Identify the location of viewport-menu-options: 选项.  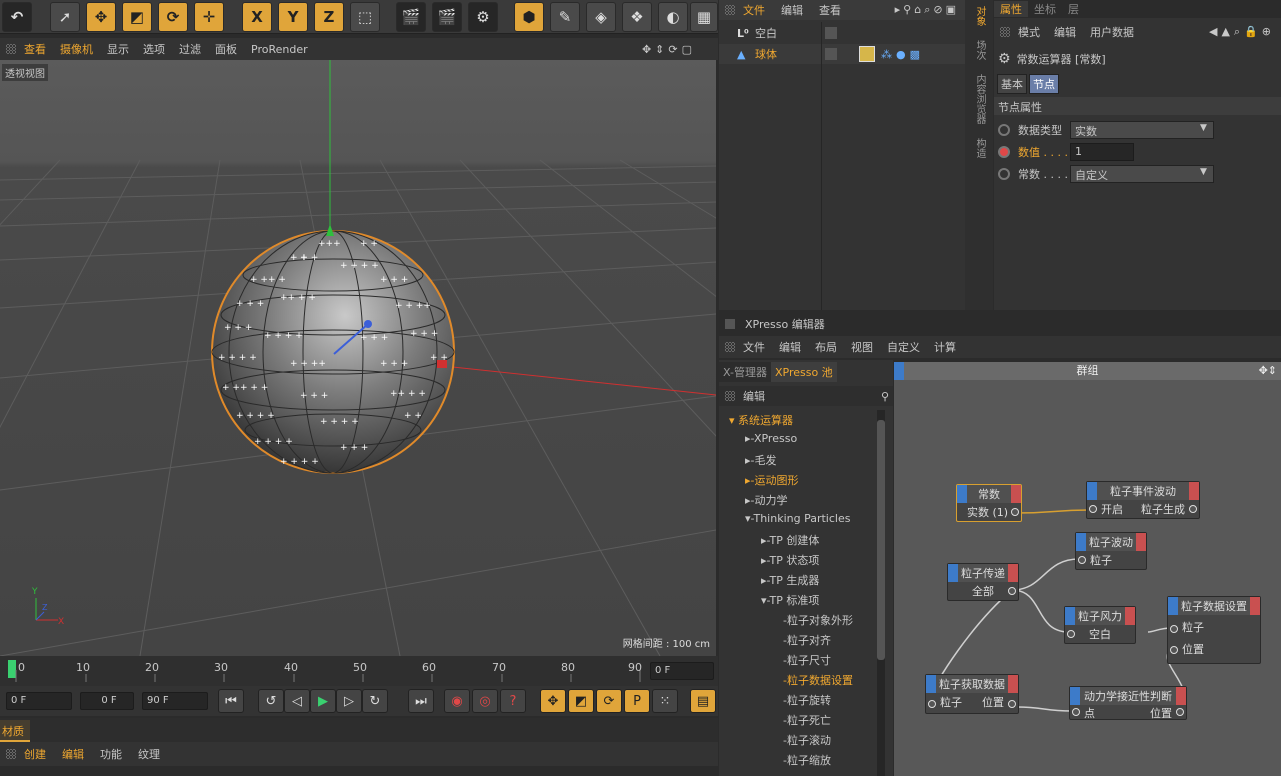
(154, 49).